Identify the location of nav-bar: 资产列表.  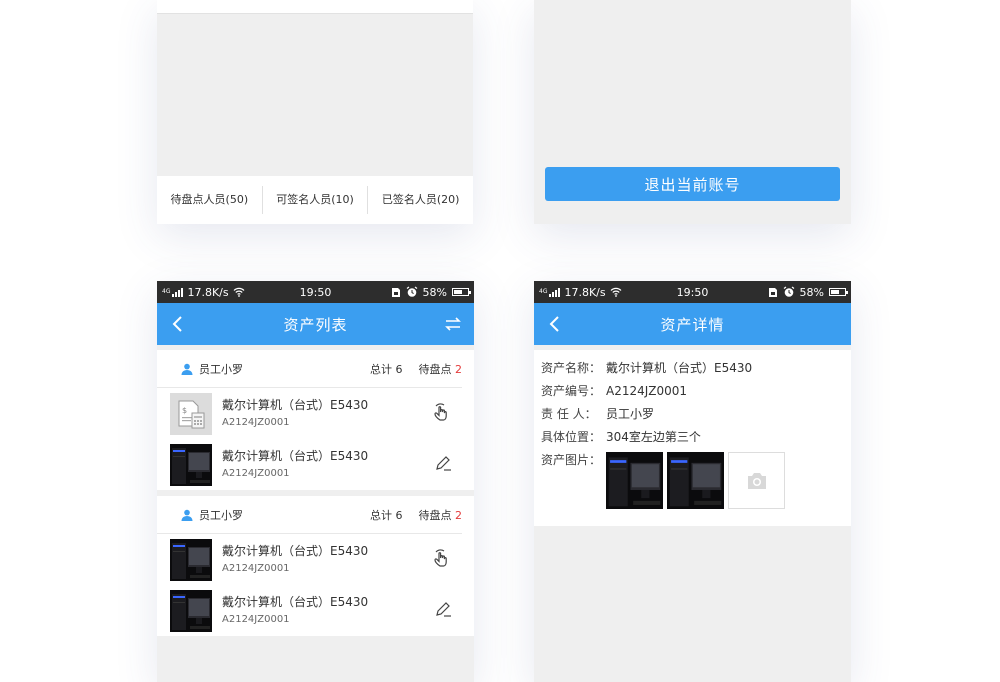
(315, 324).